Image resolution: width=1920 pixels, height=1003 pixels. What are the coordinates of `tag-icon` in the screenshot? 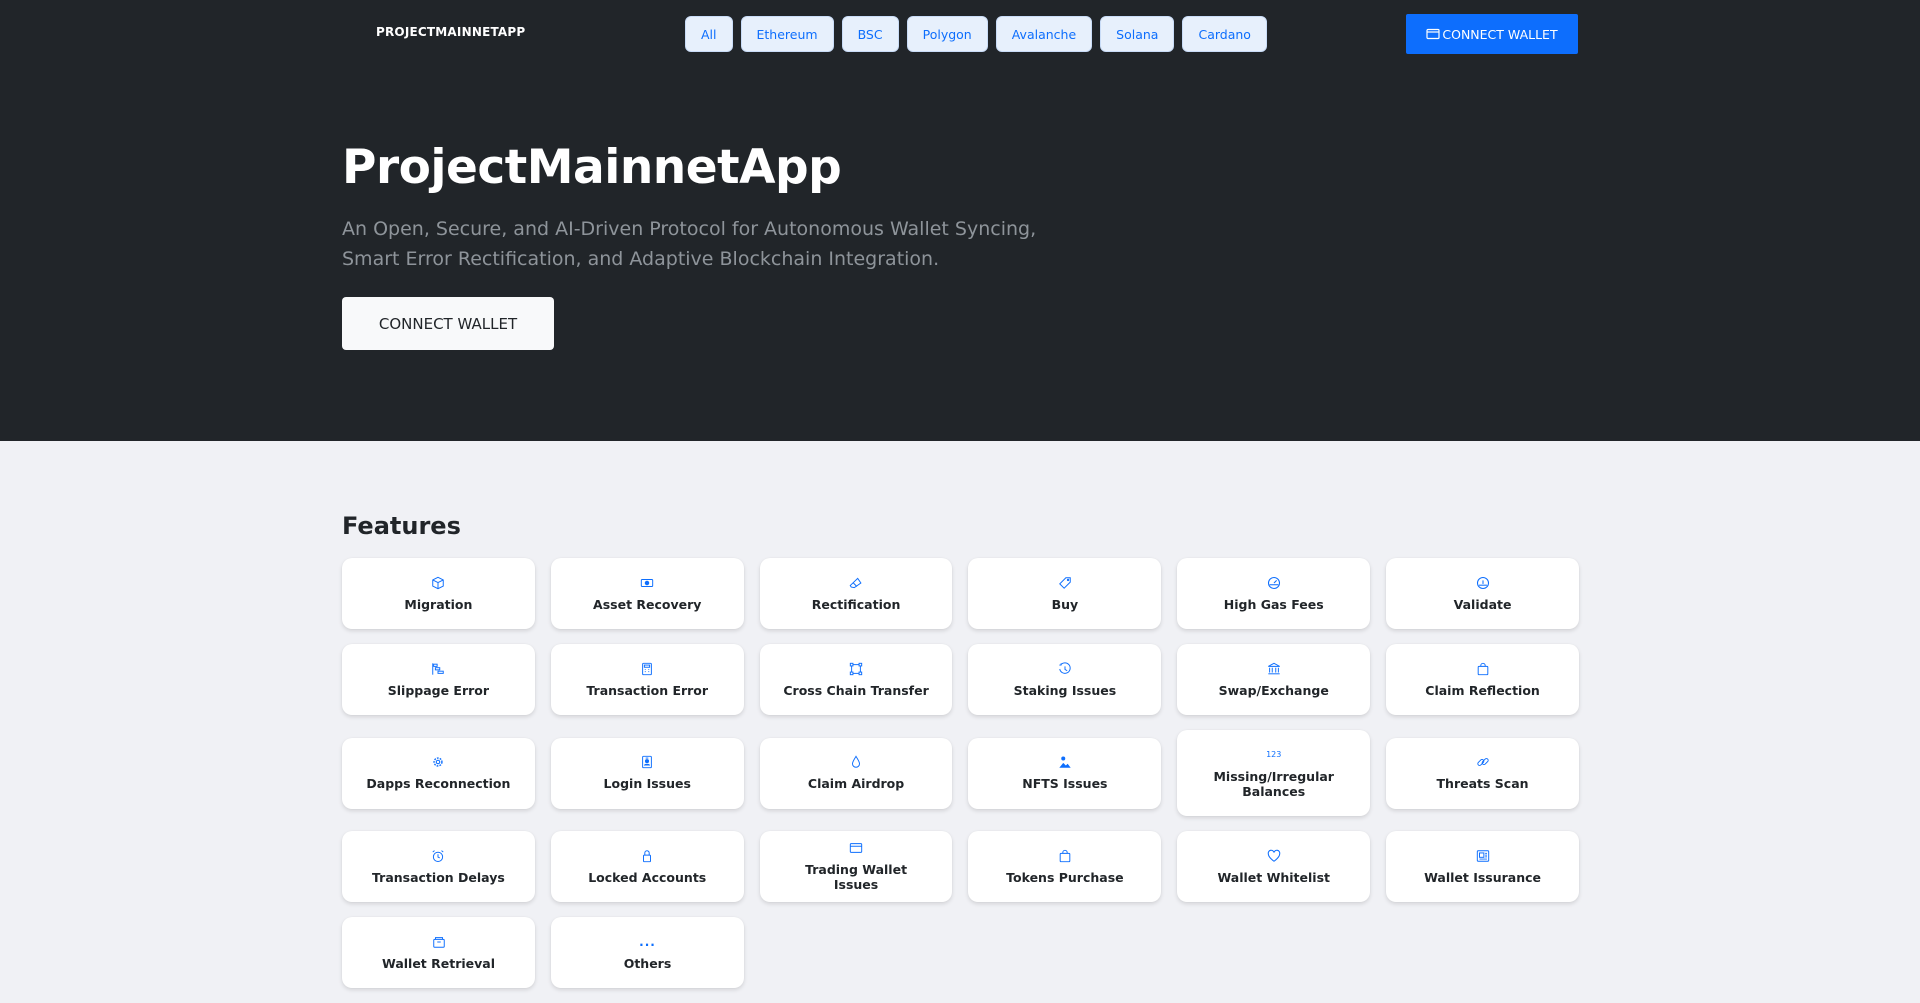 It's located at (1065, 583).